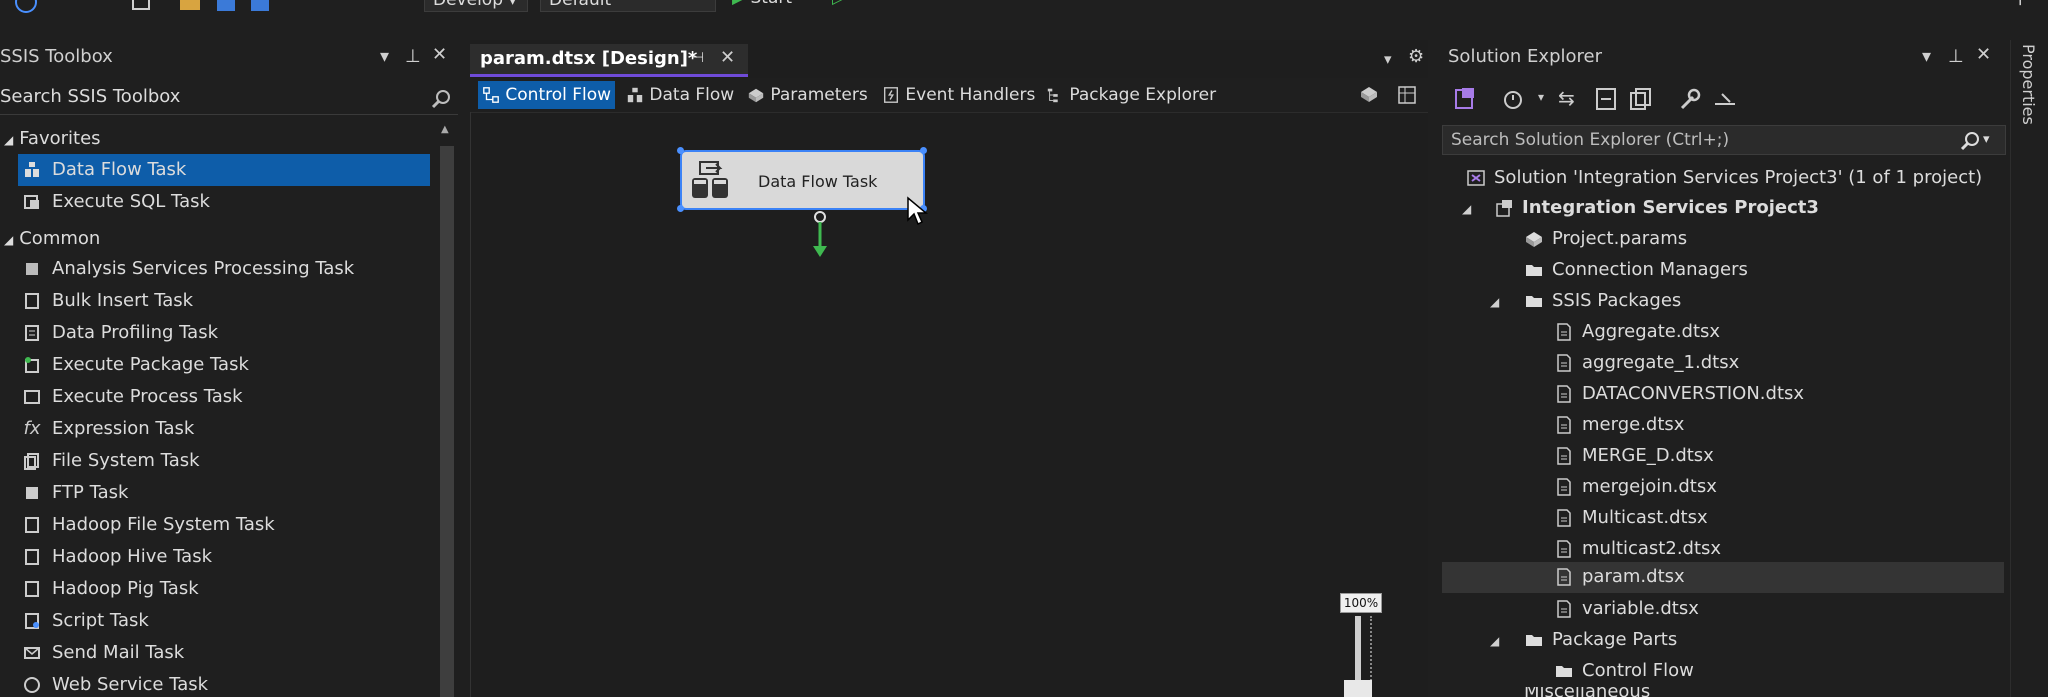  What do you see at coordinates (838, 4) in the screenshot?
I see `start-without-debug-icon: ▷` at bounding box center [838, 4].